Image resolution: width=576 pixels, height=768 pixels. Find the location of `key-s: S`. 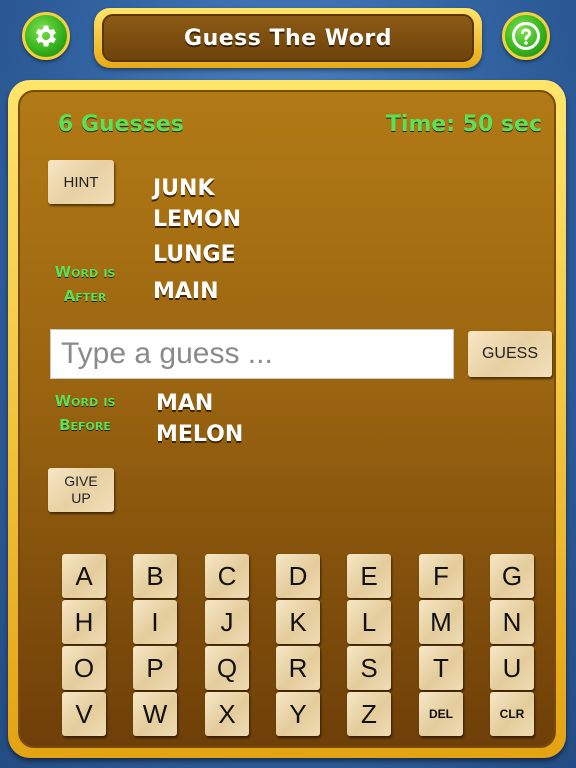

key-s: S is located at coordinates (369, 668).